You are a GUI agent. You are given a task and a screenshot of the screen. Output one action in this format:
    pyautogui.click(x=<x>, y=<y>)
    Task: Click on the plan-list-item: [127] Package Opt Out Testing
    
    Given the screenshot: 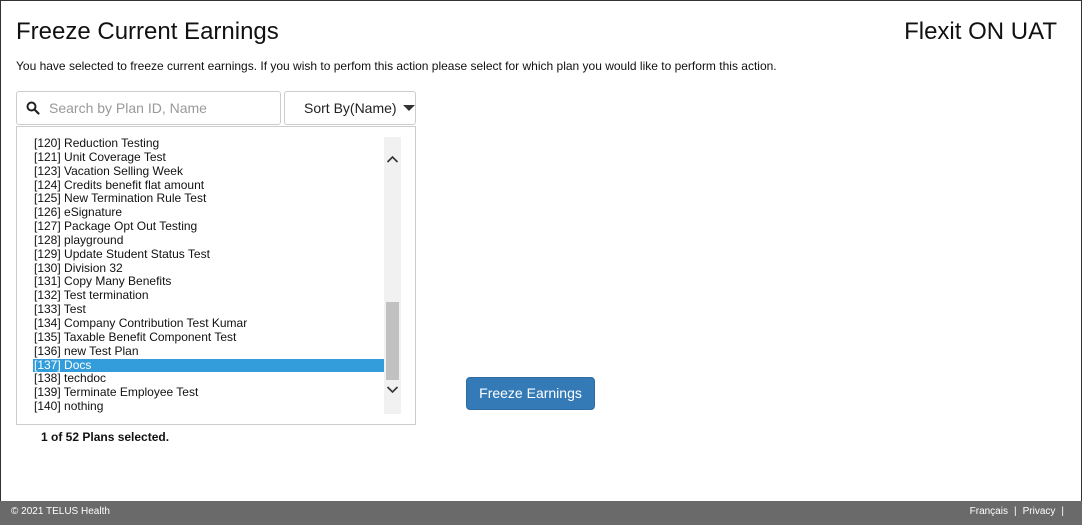 What is the action you would take?
    pyautogui.click(x=208, y=226)
    